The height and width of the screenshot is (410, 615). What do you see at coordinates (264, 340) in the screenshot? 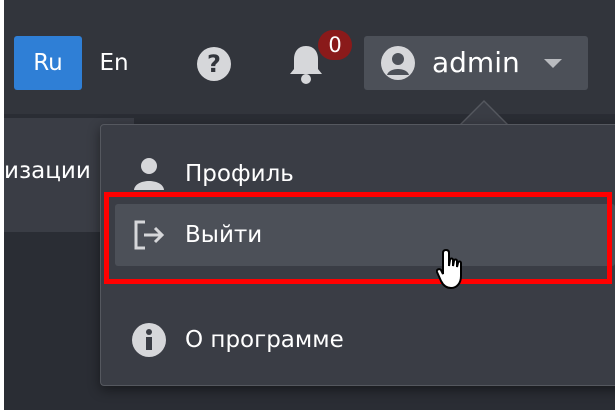
I see `menu-item-about-label: О программе` at bounding box center [264, 340].